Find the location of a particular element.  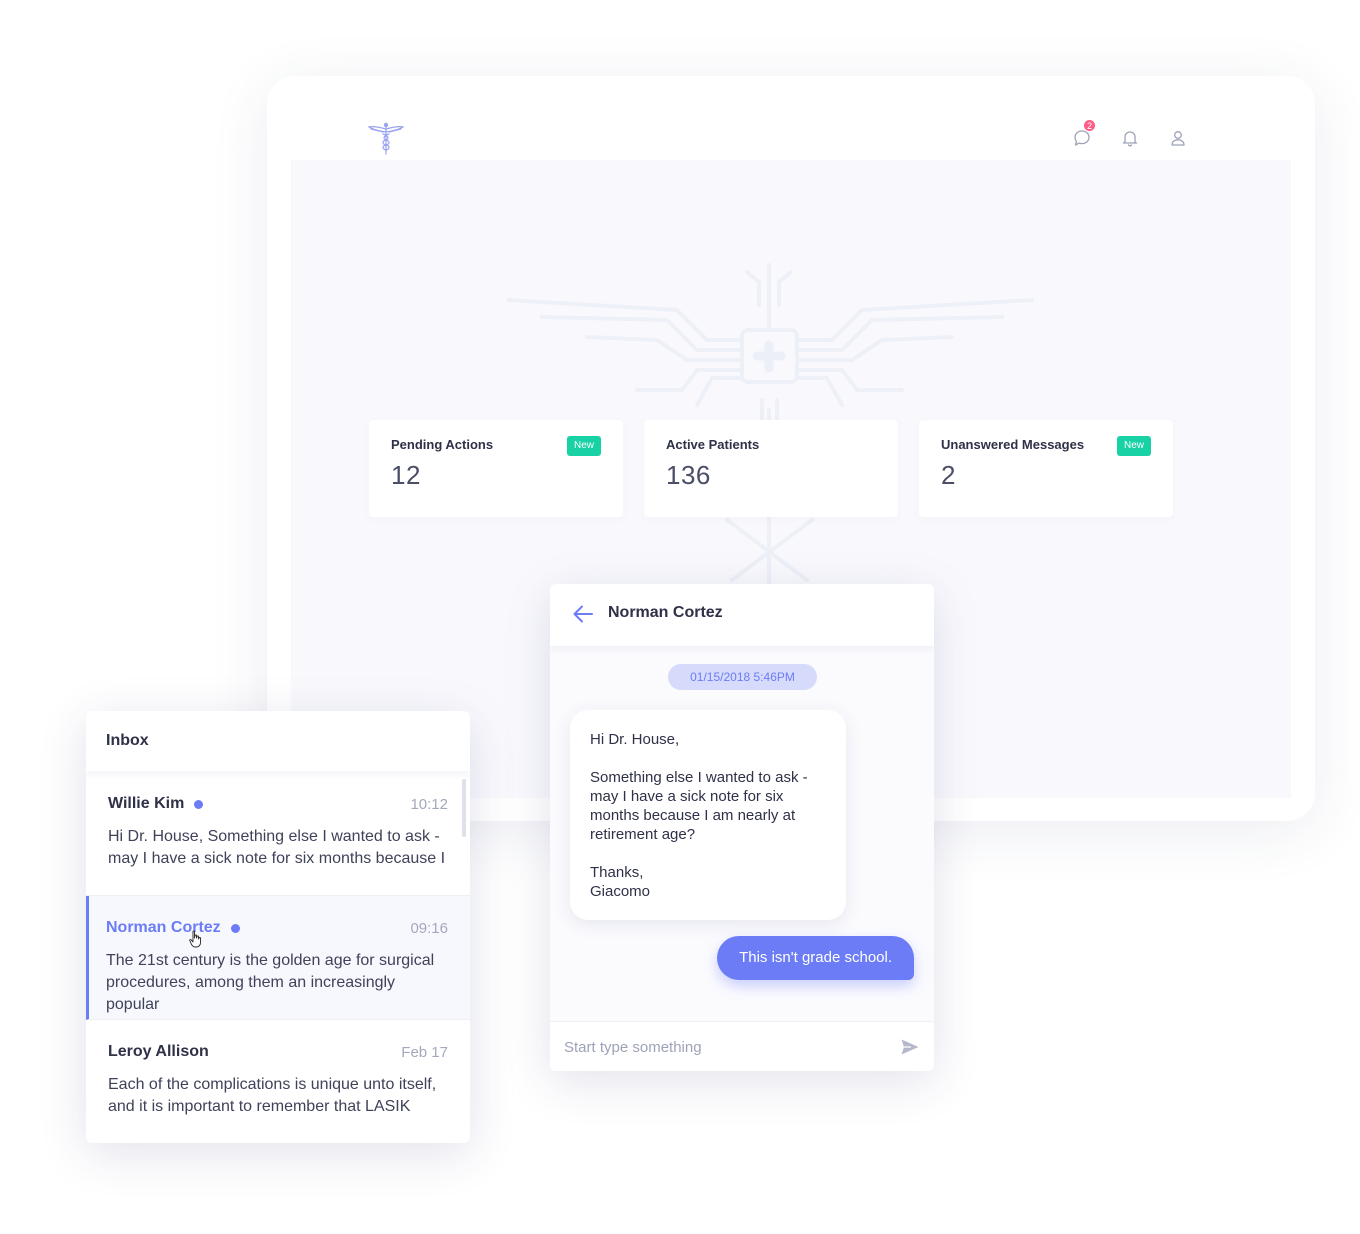

stat-card-pending-actions: Pending Actions 12 New is located at coordinates (496, 468).